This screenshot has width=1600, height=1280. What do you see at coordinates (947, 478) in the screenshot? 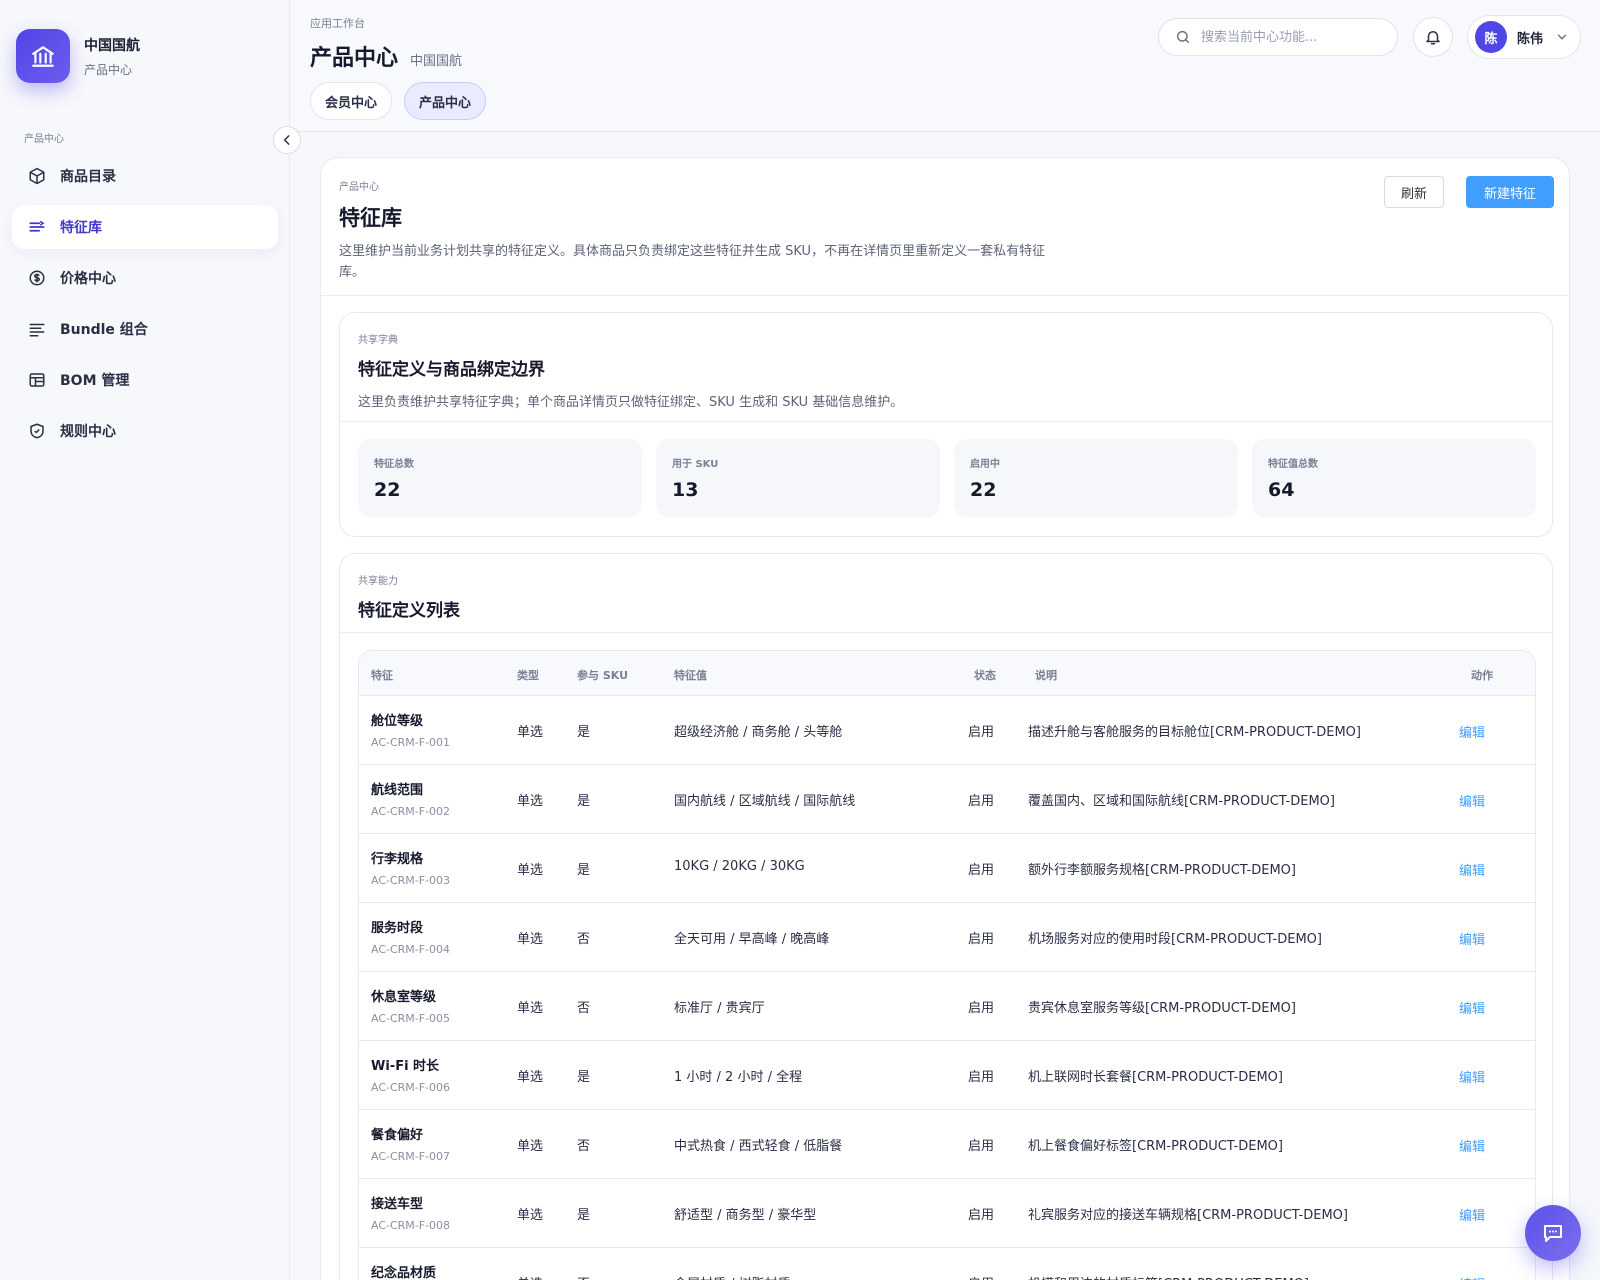
I see `stats-row: 特征总数 22 用于 SKU 13 启用中 22 特征值总数 64` at bounding box center [947, 478].